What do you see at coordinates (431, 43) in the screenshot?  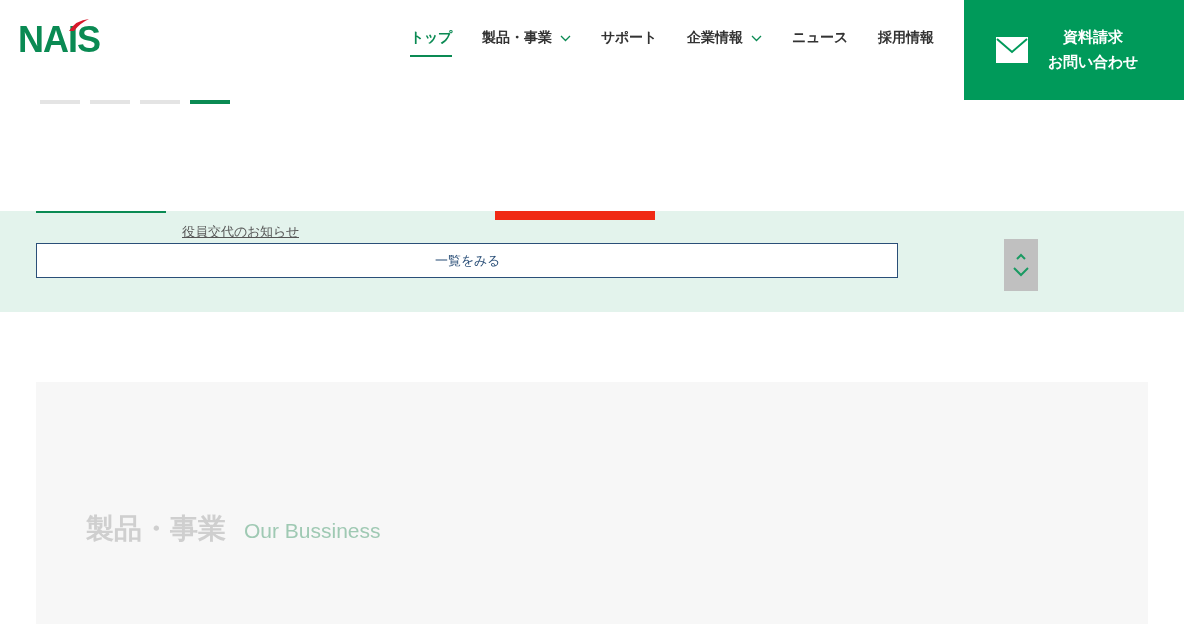 I see `nav-link: トップ` at bounding box center [431, 43].